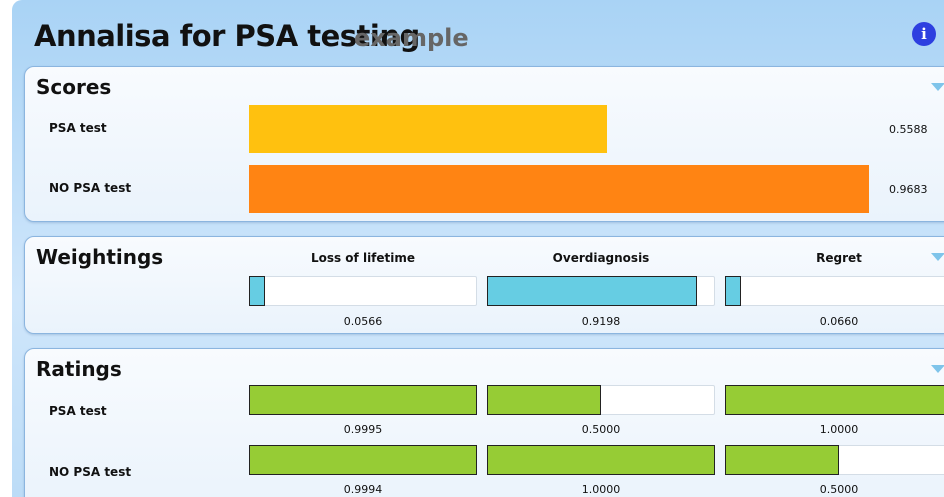  What do you see at coordinates (100, 257) in the screenshot?
I see `panel-title-weightings: Weightings` at bounding box center [100, 257].